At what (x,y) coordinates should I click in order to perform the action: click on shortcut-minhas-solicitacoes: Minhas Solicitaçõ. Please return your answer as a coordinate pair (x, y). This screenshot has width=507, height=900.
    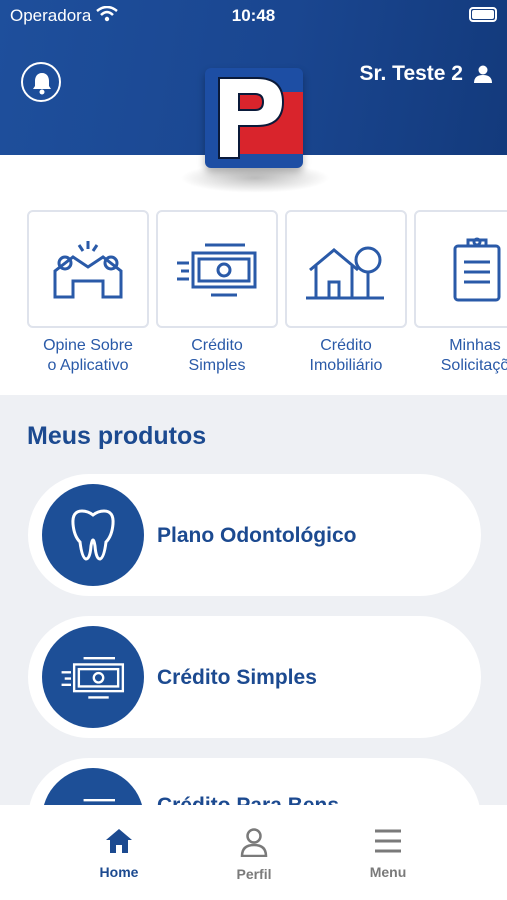
    Looking at the image, I should click on (460, 293).